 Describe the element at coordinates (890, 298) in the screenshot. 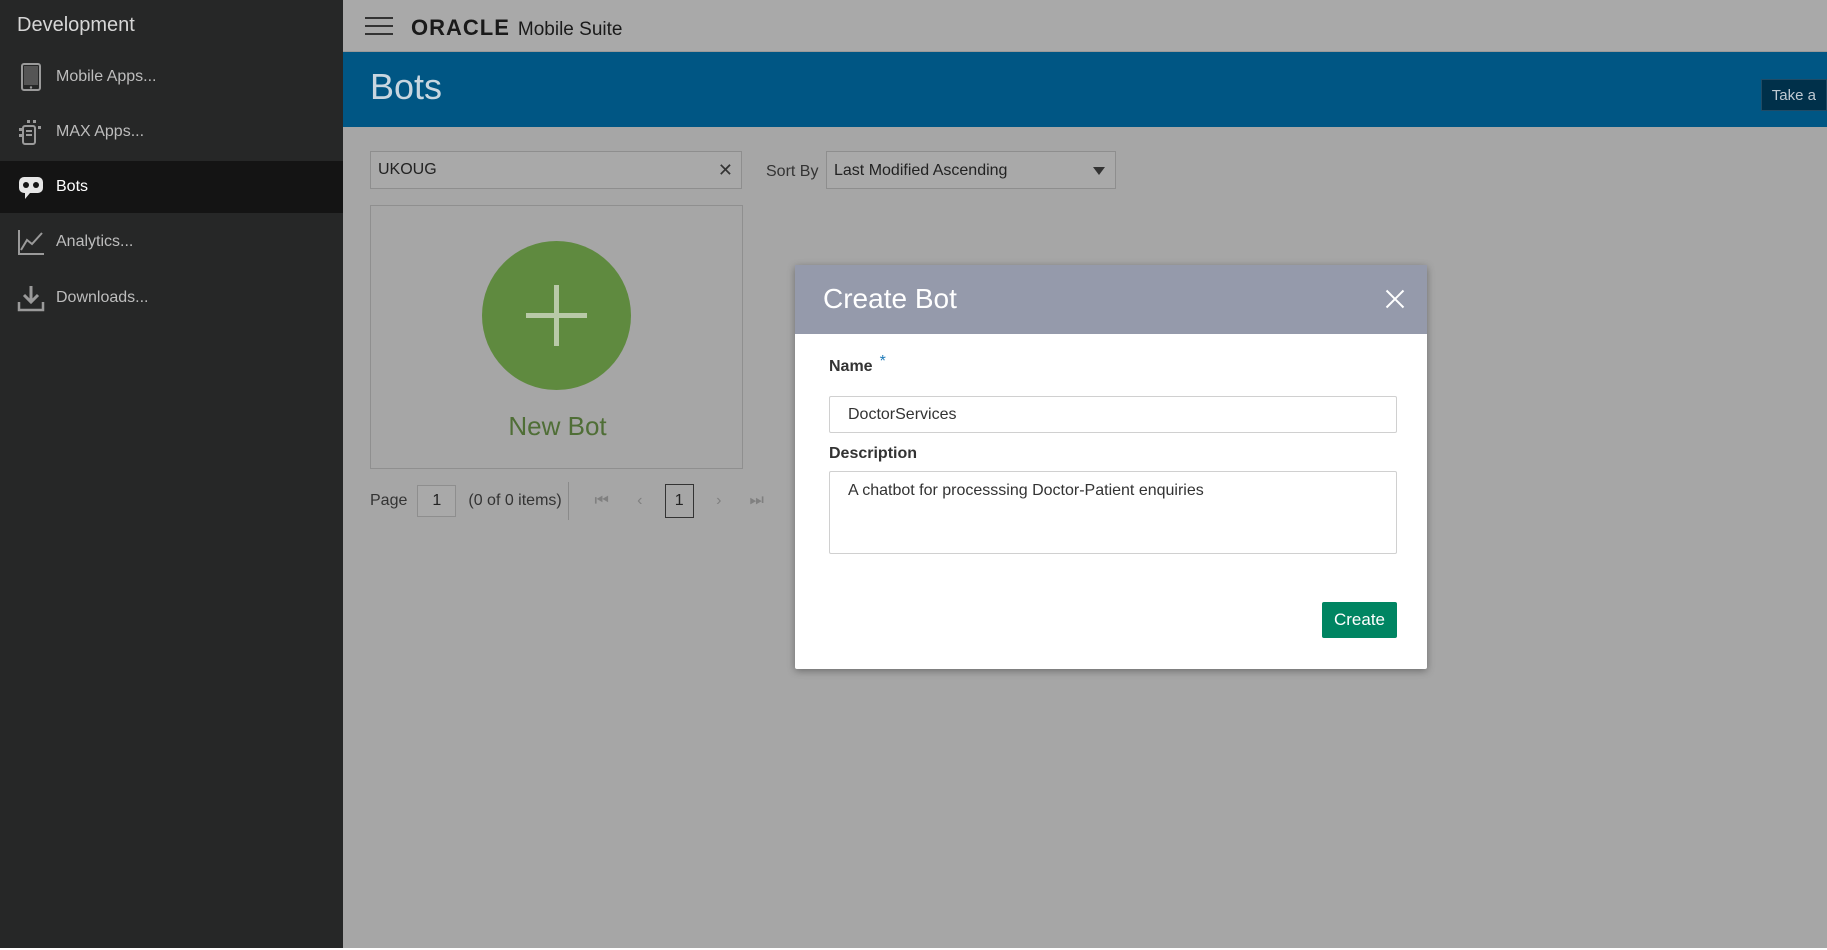

I see `dialog-title: Create Bot` at that location.